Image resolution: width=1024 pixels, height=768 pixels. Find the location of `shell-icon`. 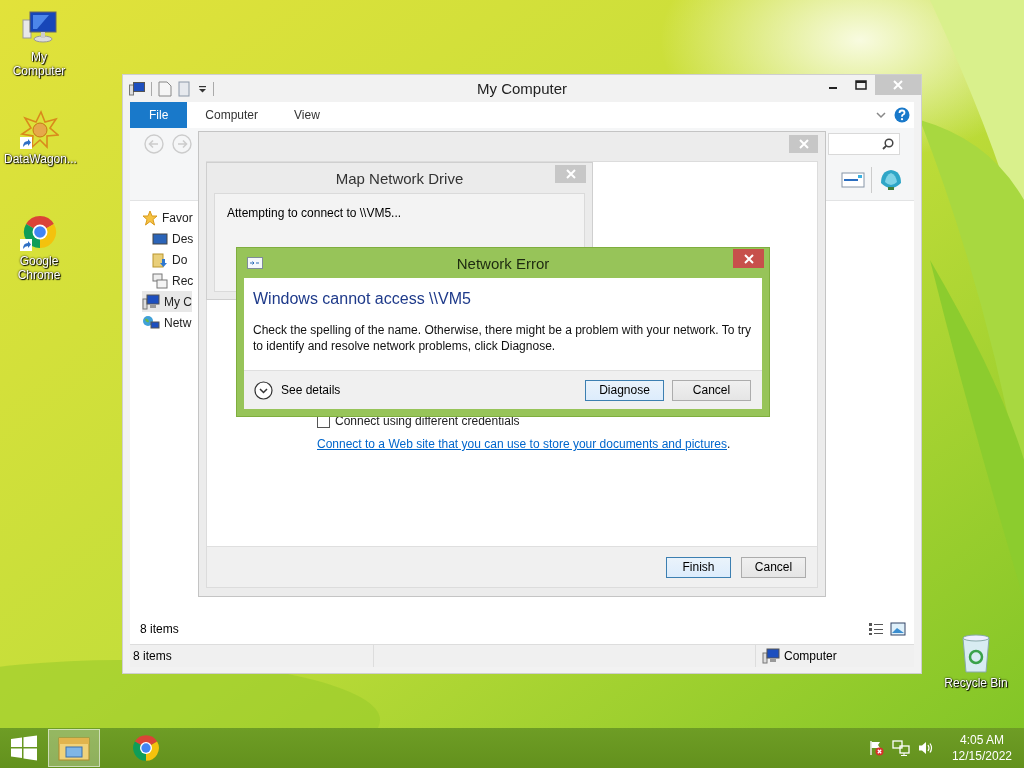

shell-icon is located at coordinates (891, 180).